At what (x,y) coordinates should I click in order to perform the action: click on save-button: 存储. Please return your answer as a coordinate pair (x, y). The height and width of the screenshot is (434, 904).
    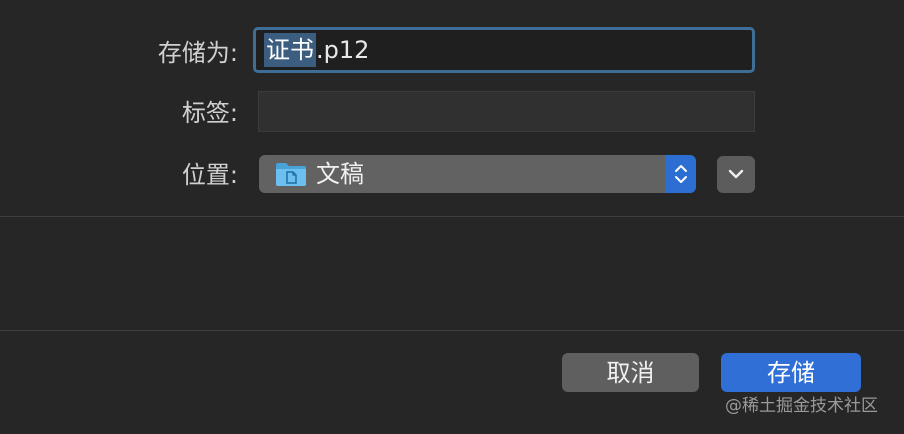
    Looking at the image, I should click on (791, 372).